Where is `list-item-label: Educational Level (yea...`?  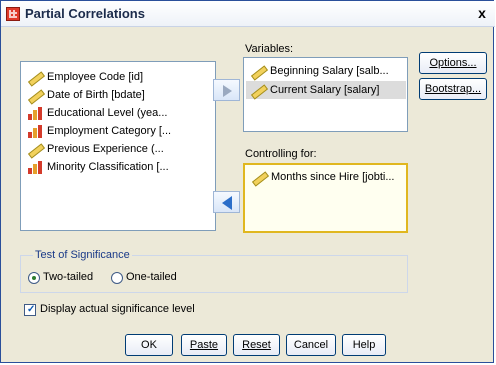
list-item-label: Educational Level (yea... is located at coordinates (107, 113).